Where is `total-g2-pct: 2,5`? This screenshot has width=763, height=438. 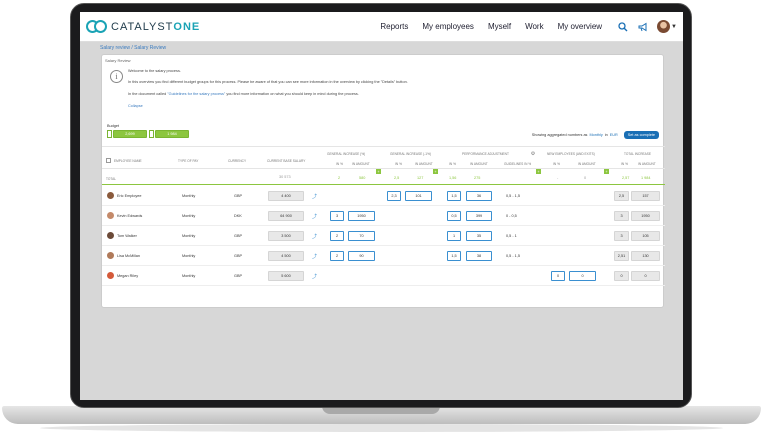
total-g2-pct: 2,5 is located at coordinates (397, 178).